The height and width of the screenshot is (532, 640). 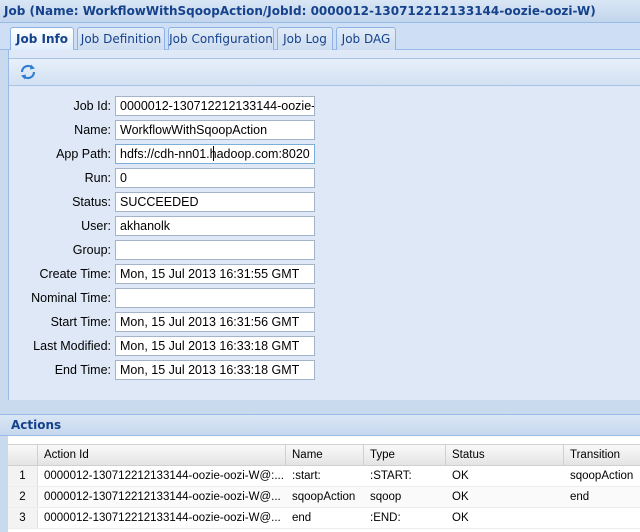 I want to click on field-row-nominal-time: Nominal Time:, so click(x=324, y=298).